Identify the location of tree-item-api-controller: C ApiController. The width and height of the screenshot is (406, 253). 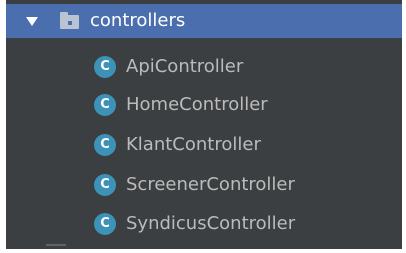
(204, 67).